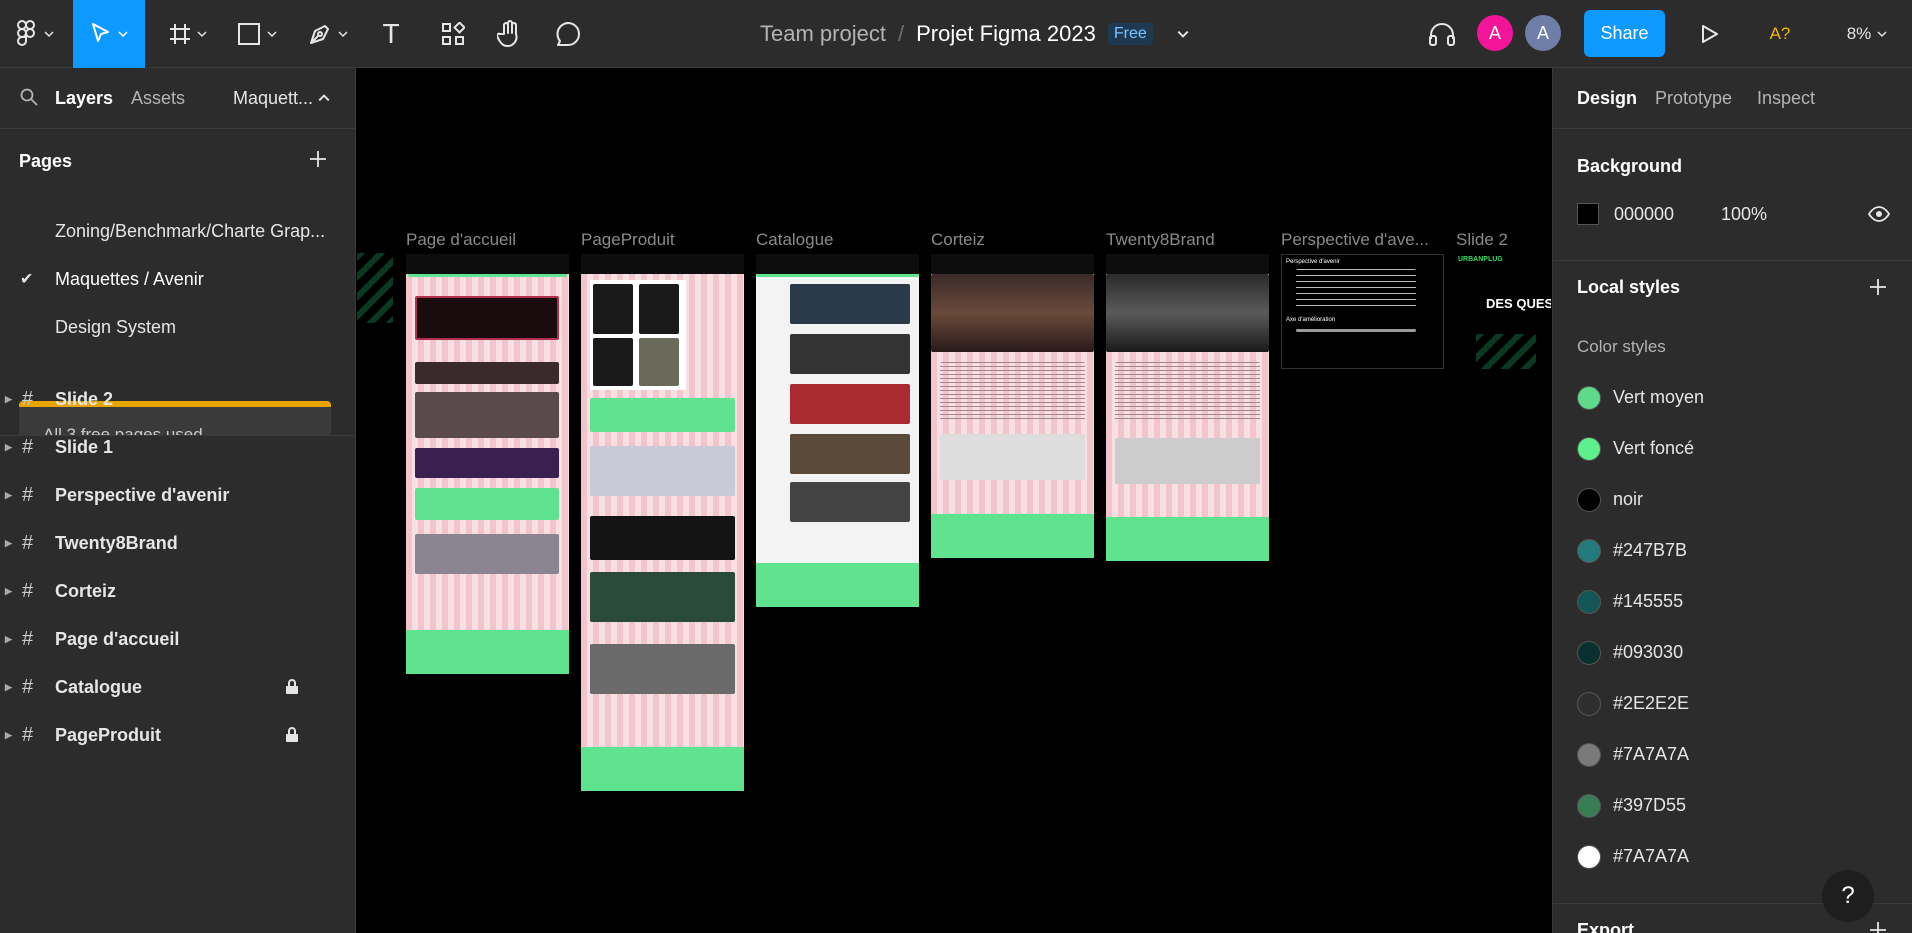  What do you see at coordinates (1710, 34) in the screenshot?
I see `present-button` at bounding box center [1710, 34].